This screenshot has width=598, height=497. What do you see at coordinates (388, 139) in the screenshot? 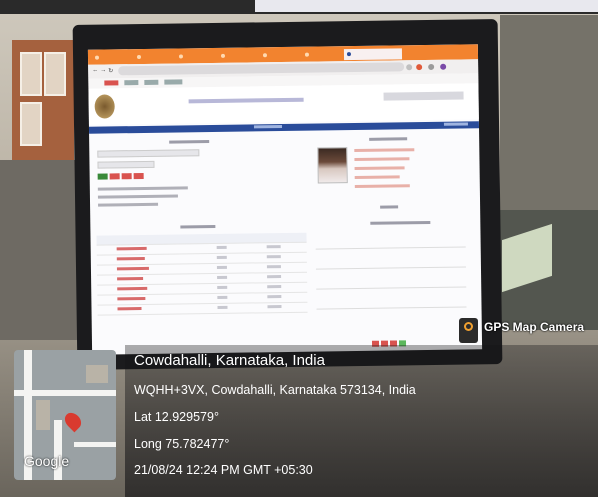
I see `profile-heading` at bounding box center [388, 139].